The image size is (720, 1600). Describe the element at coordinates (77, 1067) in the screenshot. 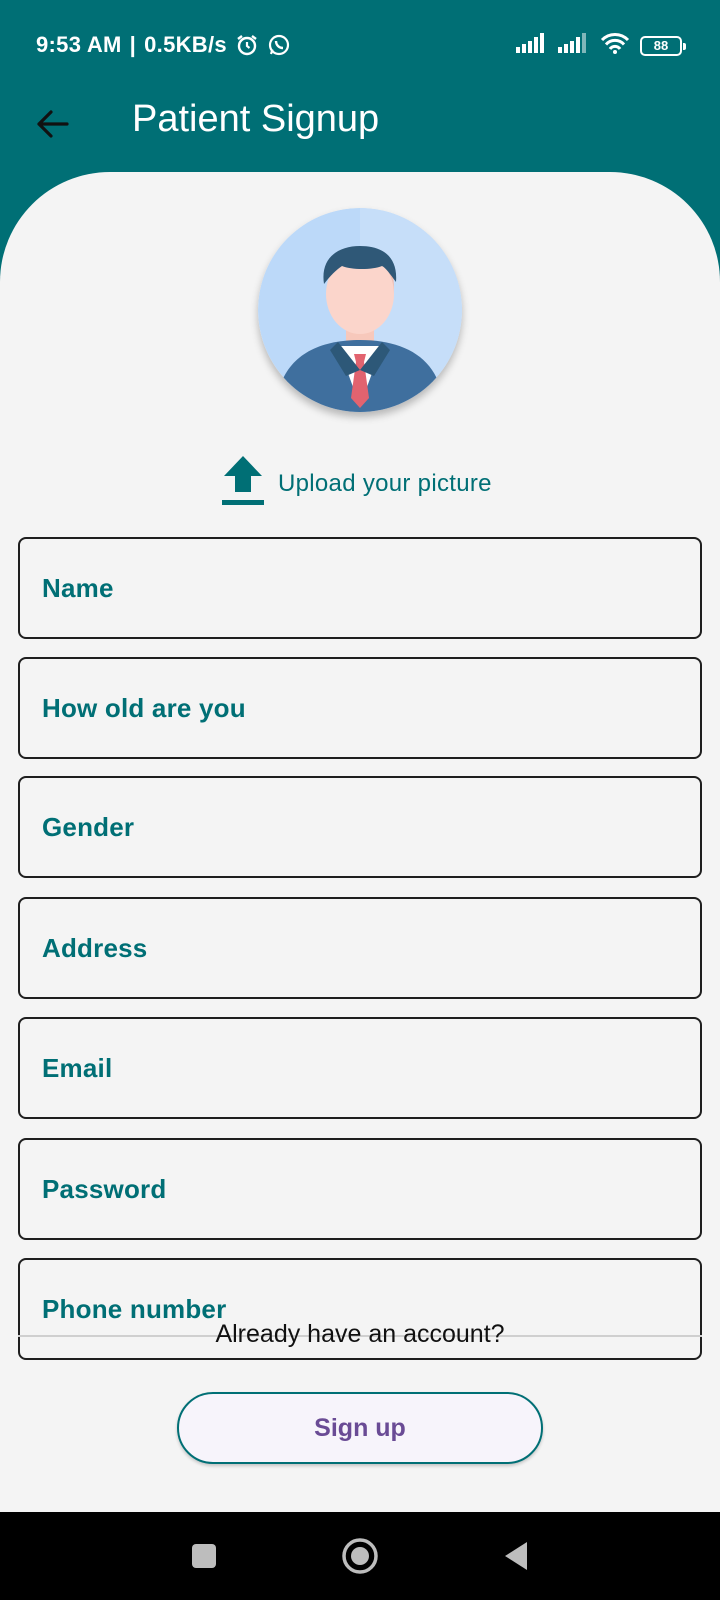

I see `email-placeholder: Email` at that location.